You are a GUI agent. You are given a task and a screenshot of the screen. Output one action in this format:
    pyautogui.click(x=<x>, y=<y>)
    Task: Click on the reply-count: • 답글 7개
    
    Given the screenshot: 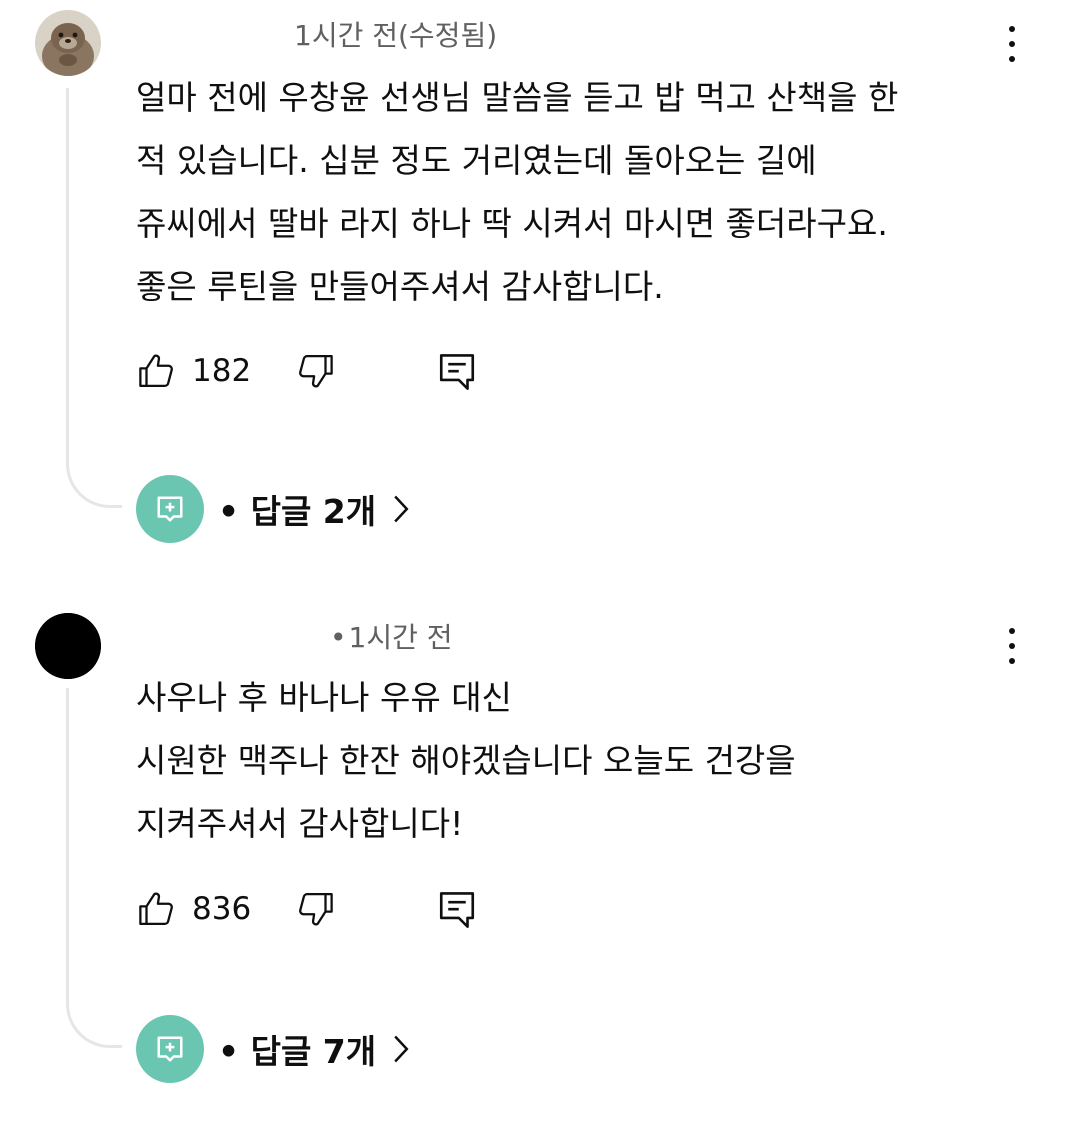 What is the action you would take?
    pyautogui.click(x=297, y=1051)
    